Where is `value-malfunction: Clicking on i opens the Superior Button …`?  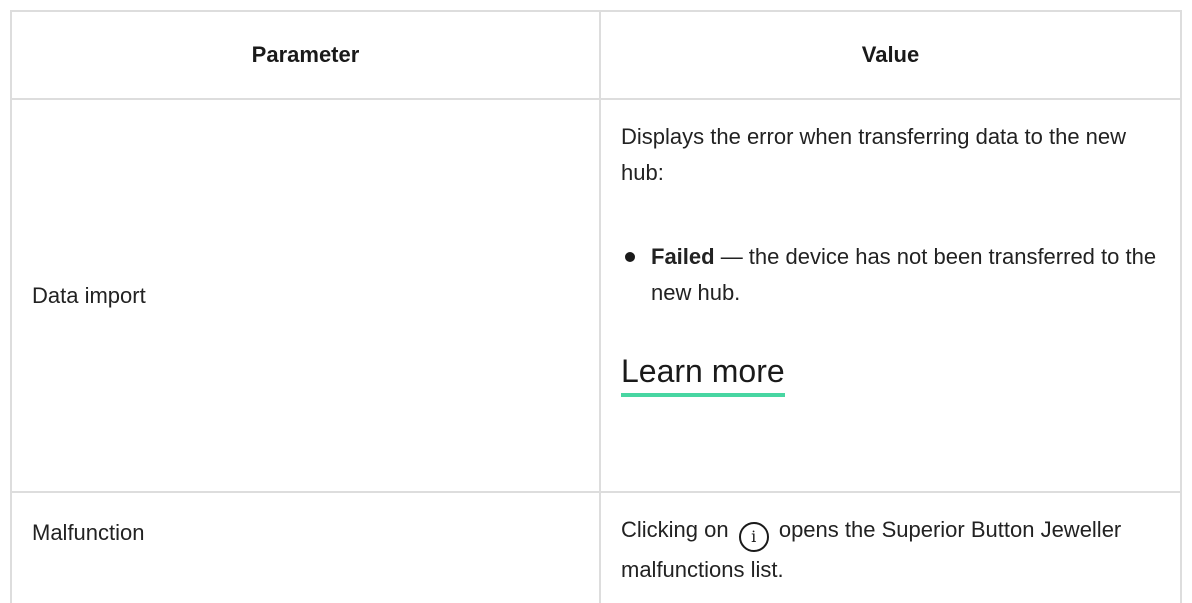
value-malfunction: Clicking on i opens the Superior Button … is located at coordinates (890, 548).